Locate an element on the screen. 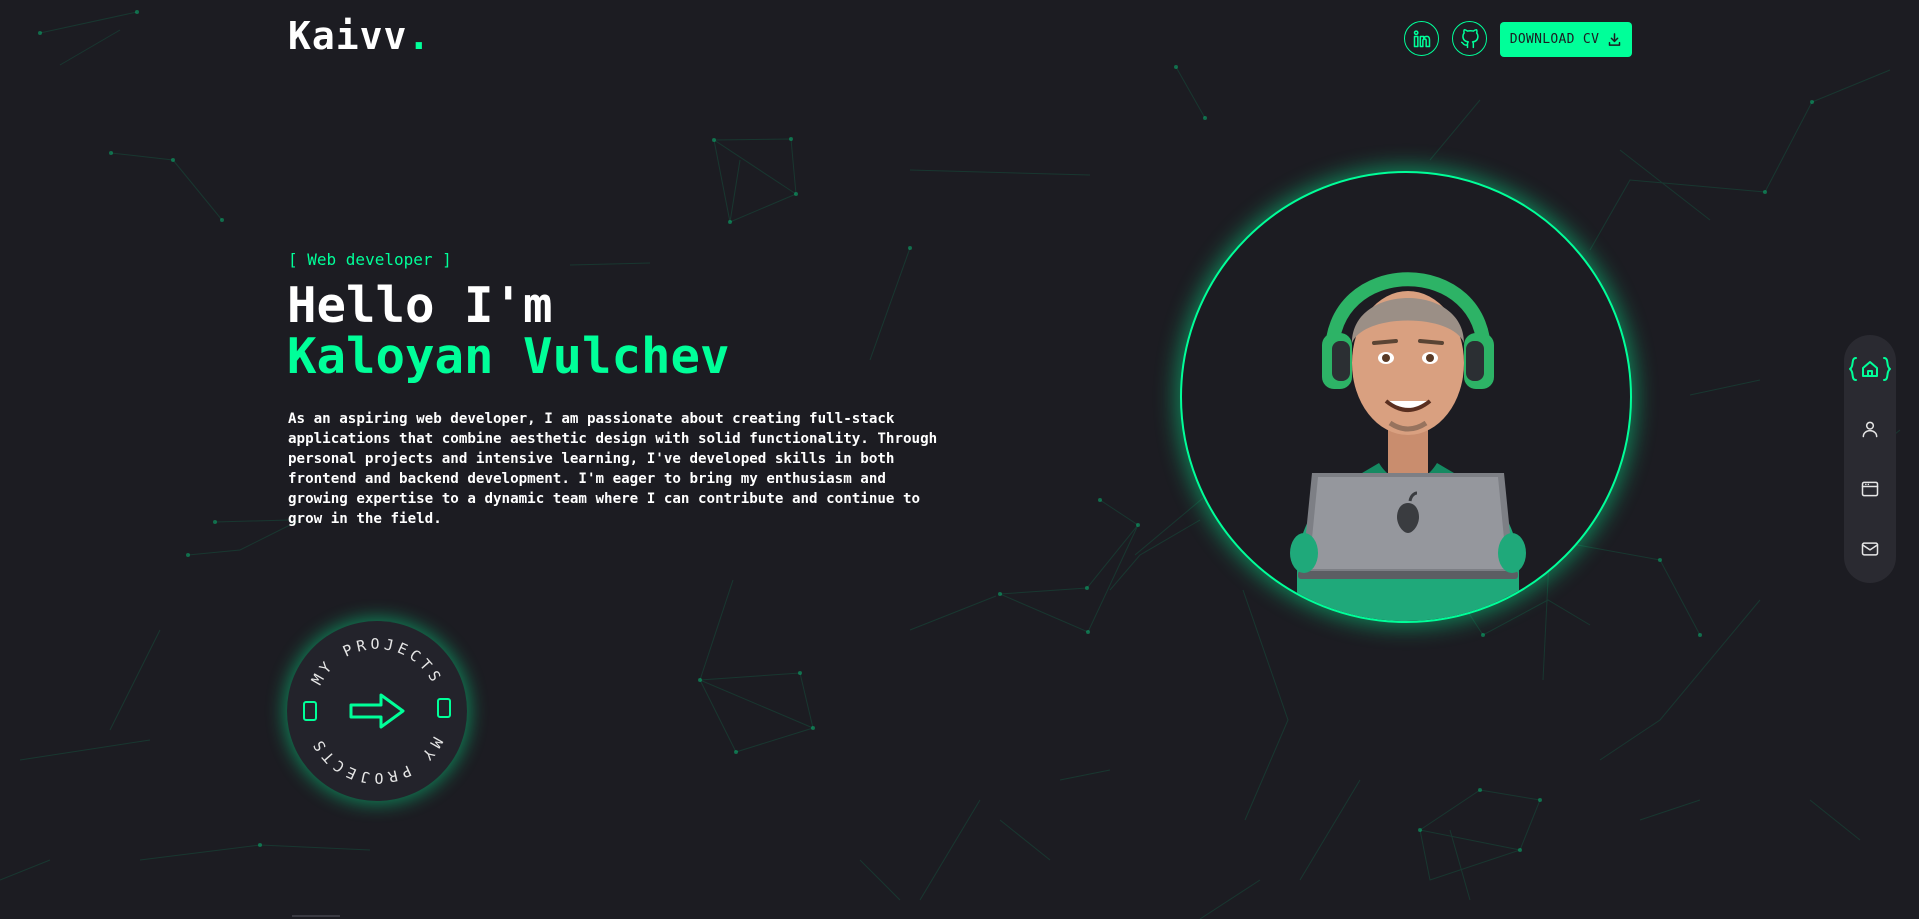 The height and width of the screenshot is (919, 1919). avatar is located at coordinates (1408, 446).